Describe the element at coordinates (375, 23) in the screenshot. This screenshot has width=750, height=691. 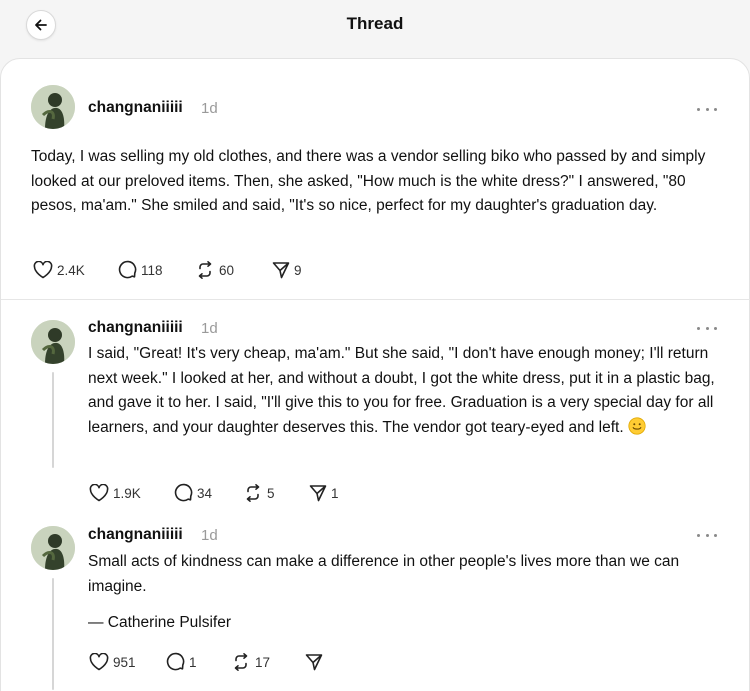
I see `page-title: Thread` at that location.